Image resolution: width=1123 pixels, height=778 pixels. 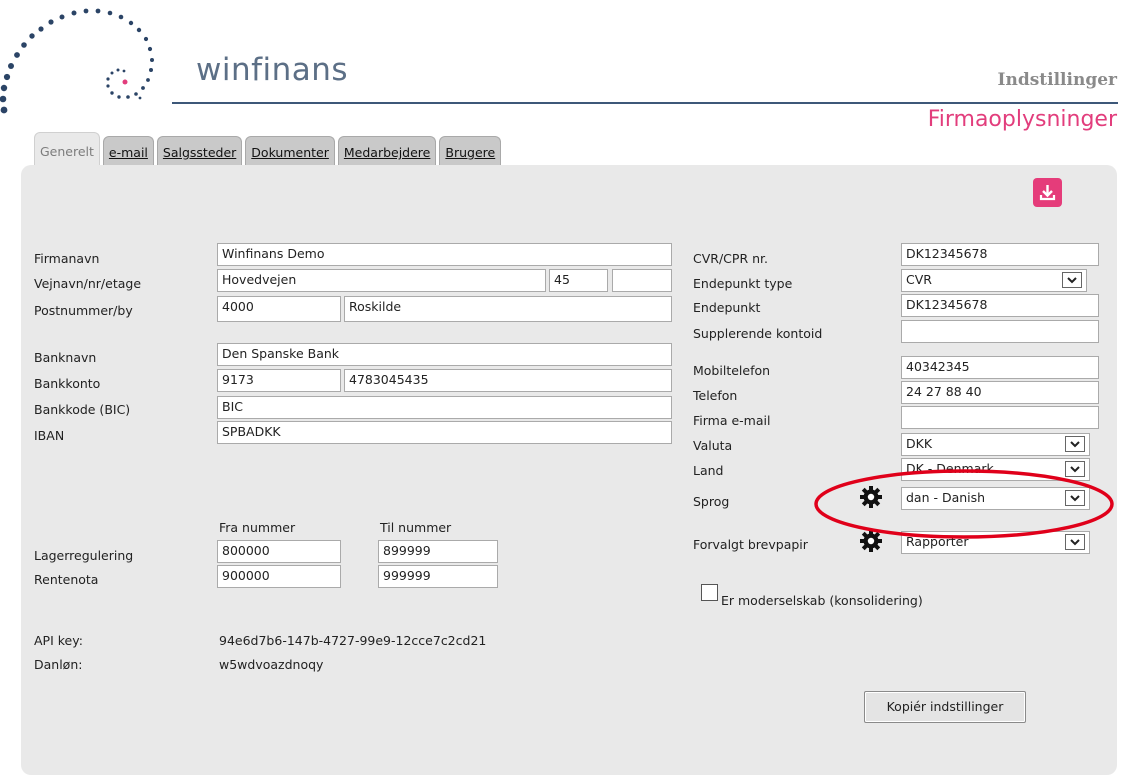 I want to click on firmanavn-input: Winfinans Demo, so click(x=444, y=254).